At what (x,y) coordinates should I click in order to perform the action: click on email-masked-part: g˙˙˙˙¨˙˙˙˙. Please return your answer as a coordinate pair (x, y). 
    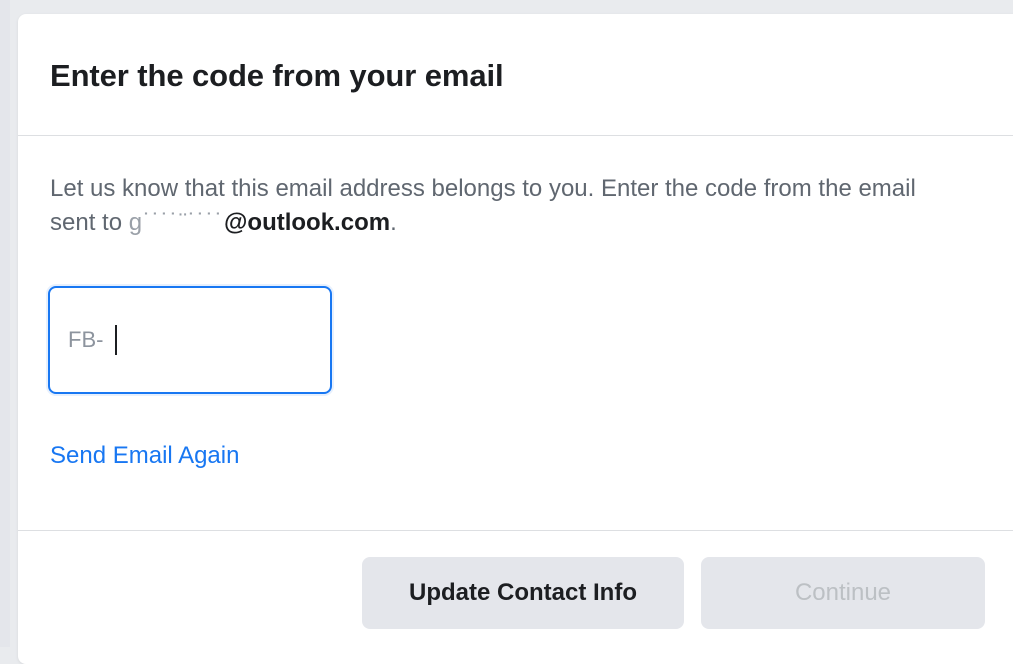
    Looking at the image, I should click on (176, 222).